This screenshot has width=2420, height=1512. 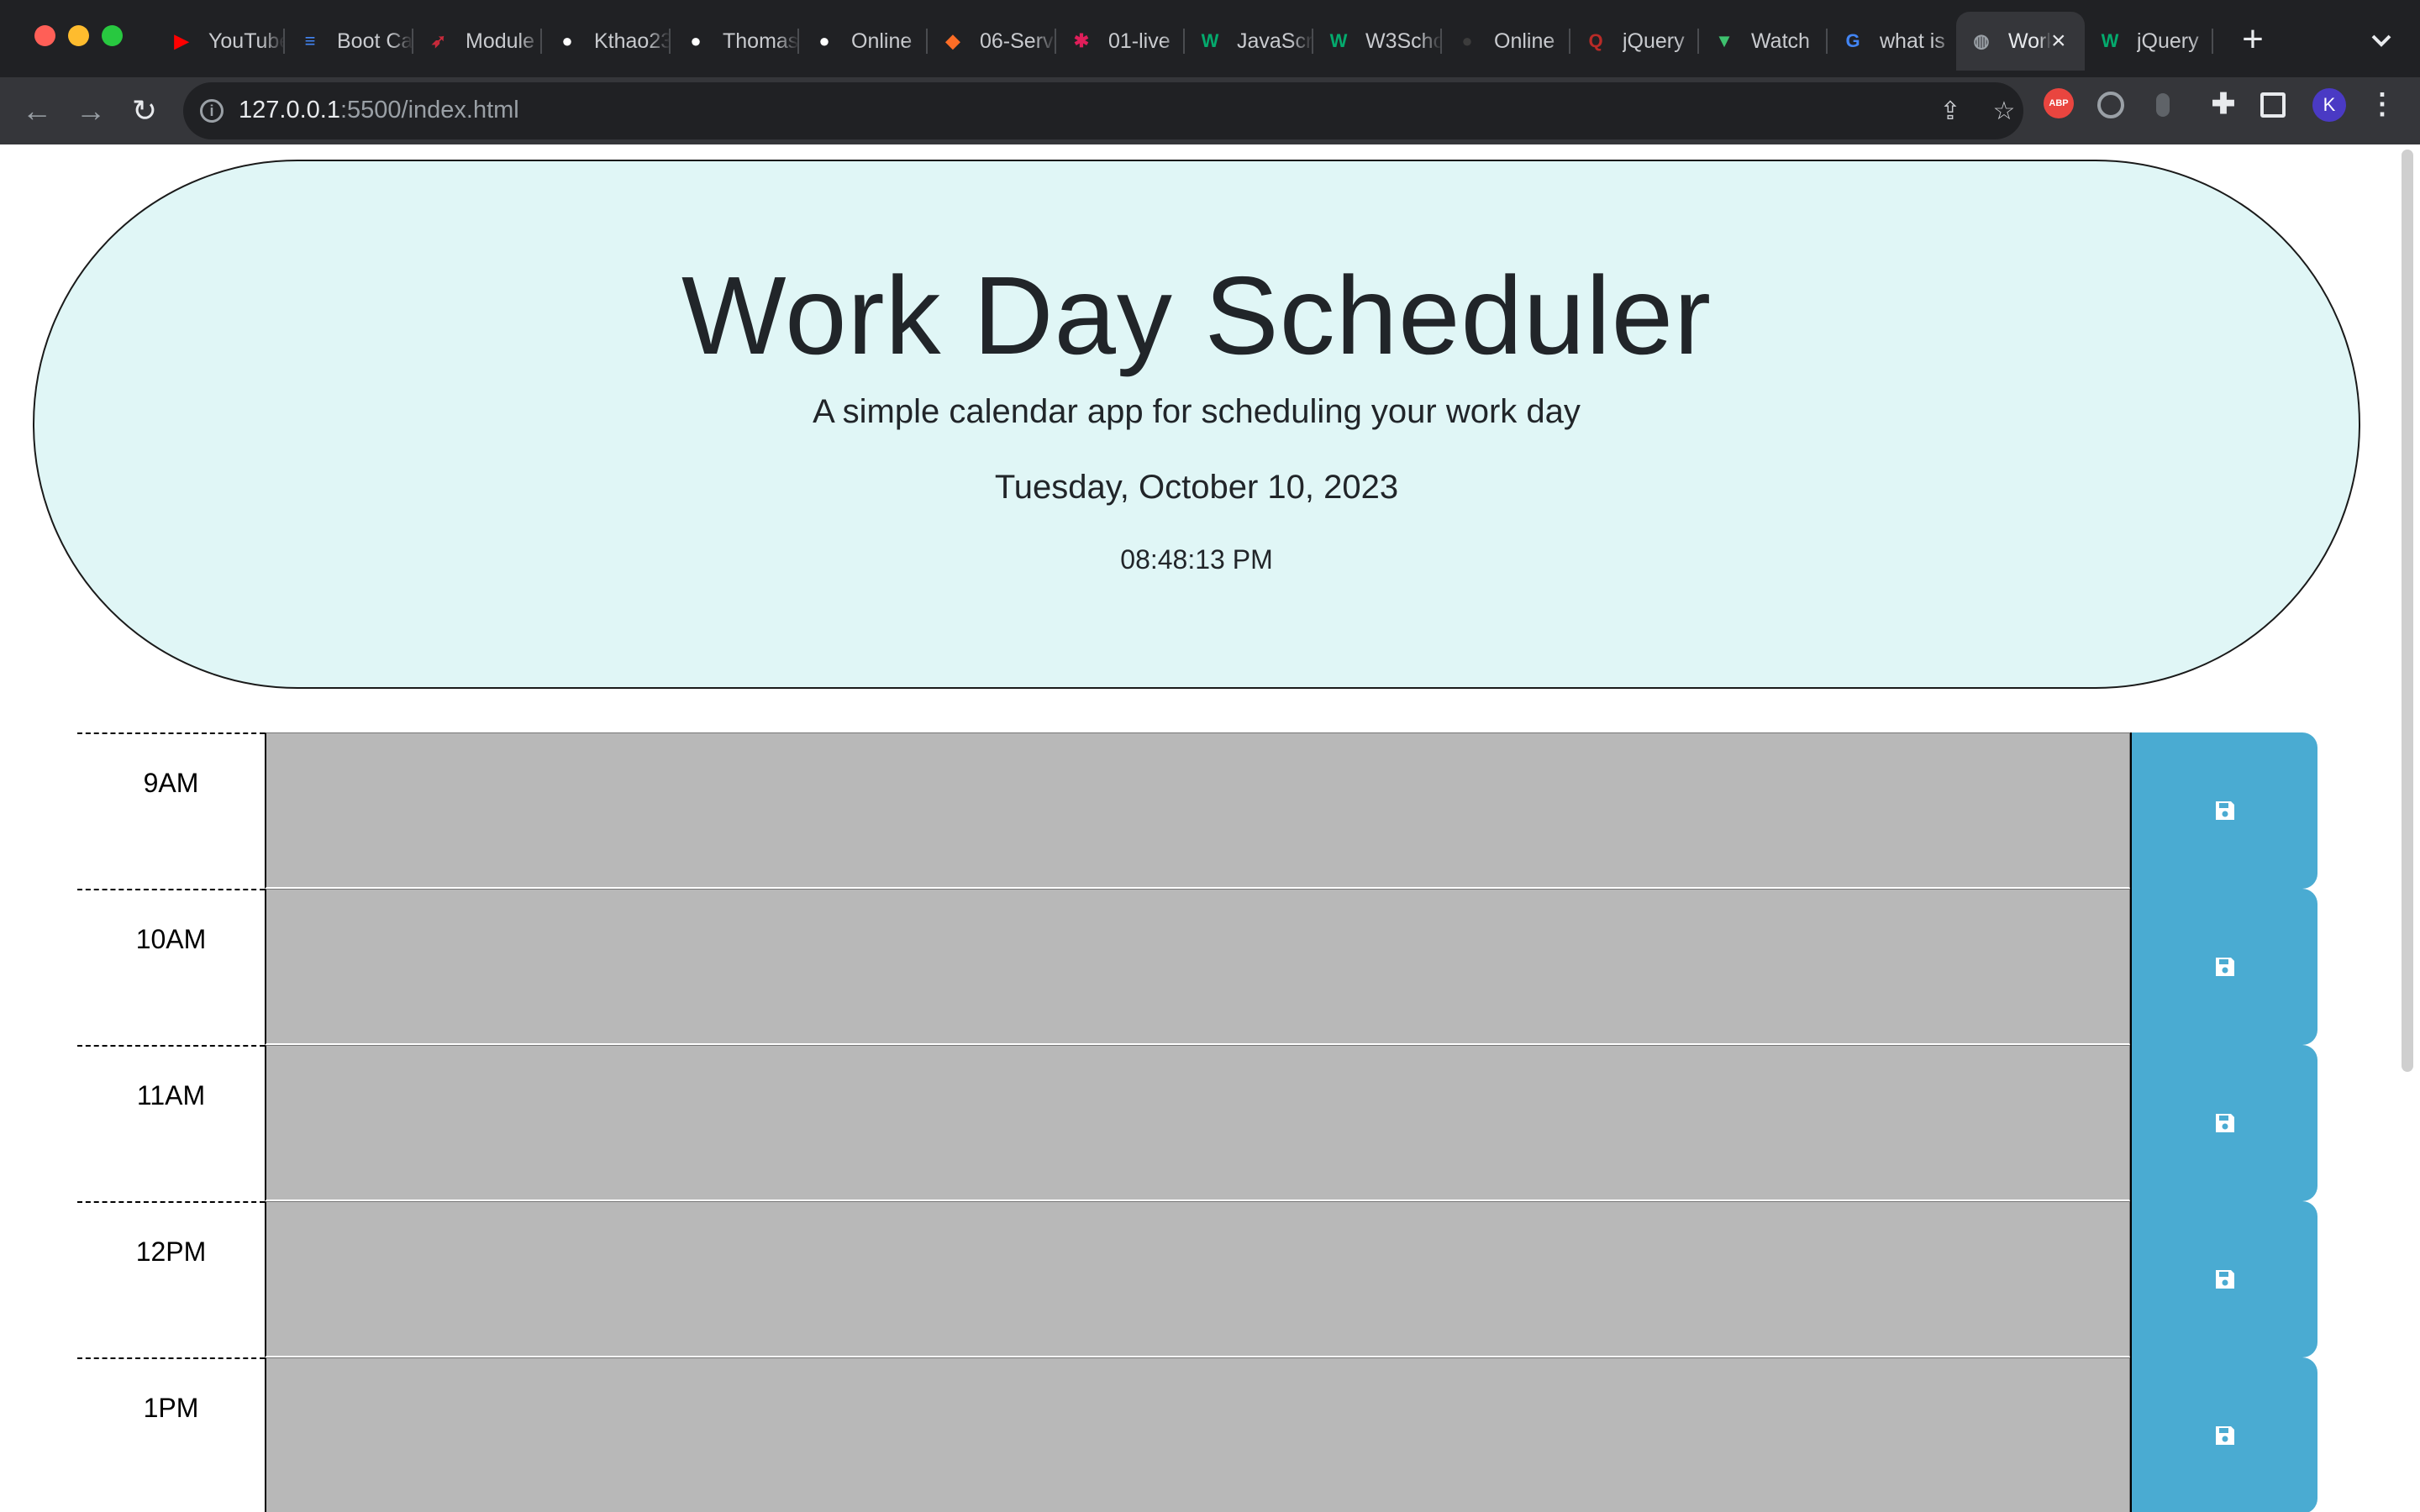 I want to click on browser-tab: ➶ Module, so click(x=478, y=41).